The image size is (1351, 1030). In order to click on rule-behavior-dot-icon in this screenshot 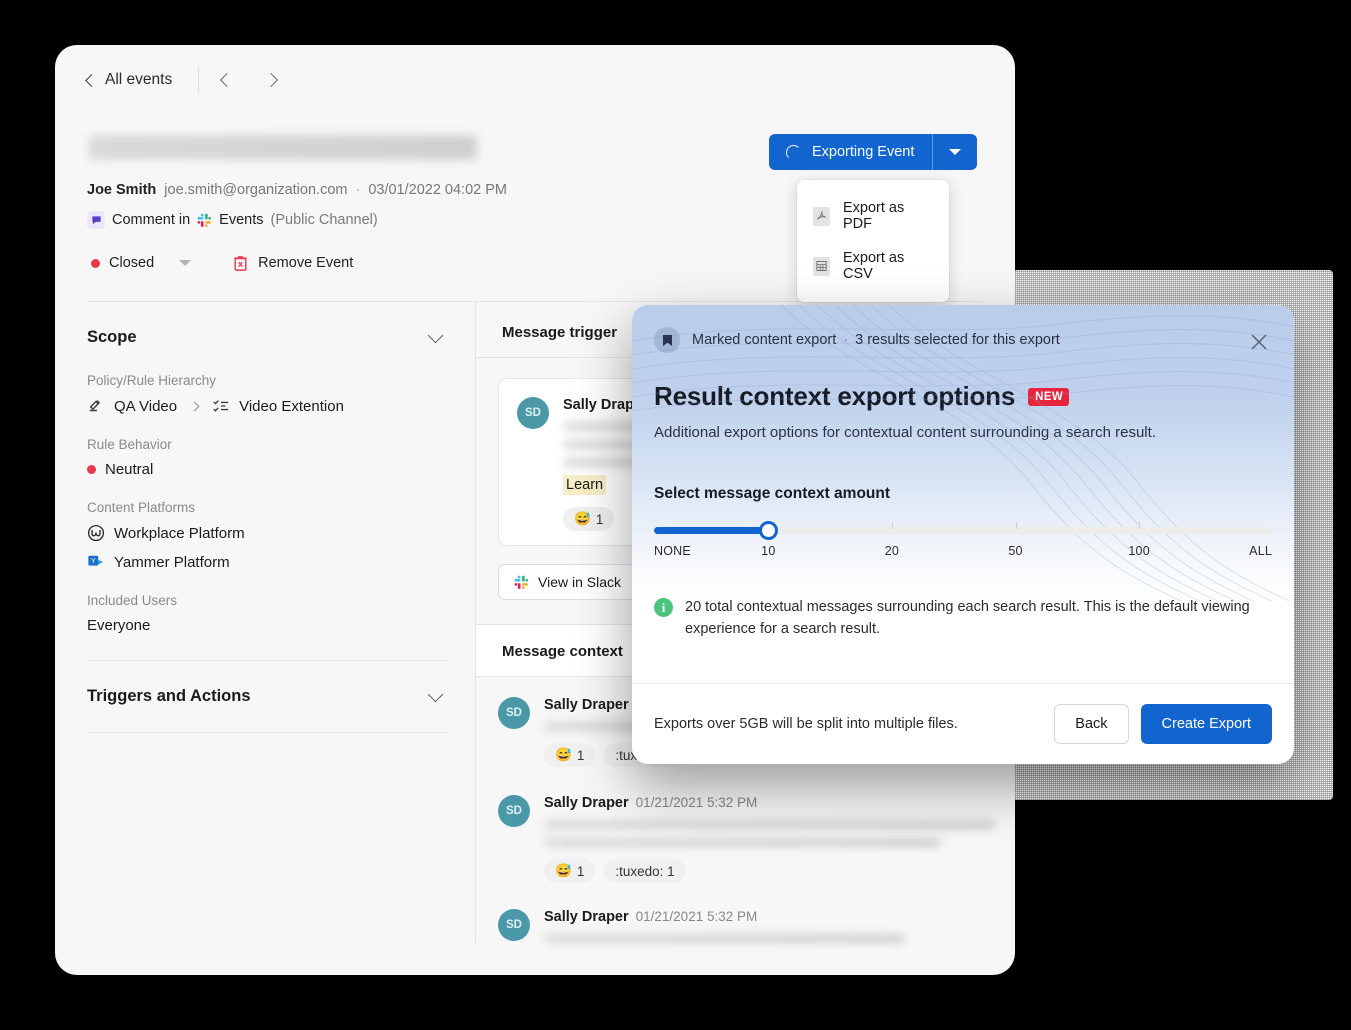, I will do `click(91, 469)`.